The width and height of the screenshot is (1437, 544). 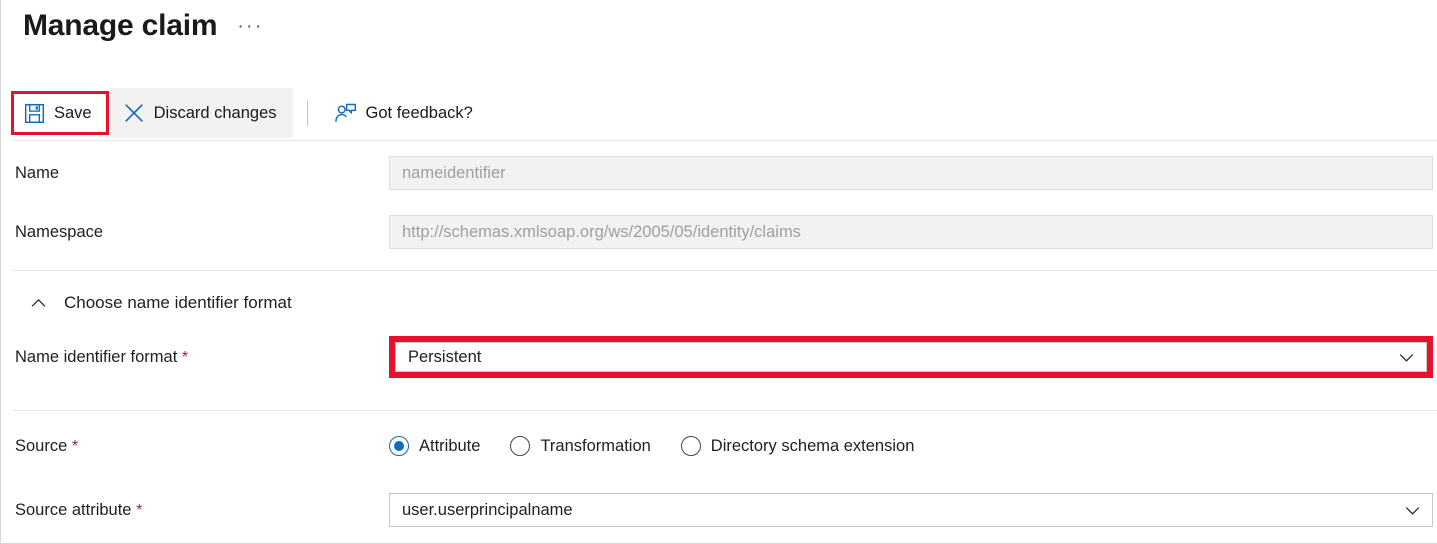 I want to click on radio-directory-schema-extension: Directory schema extension, so click(x=797, y=446).